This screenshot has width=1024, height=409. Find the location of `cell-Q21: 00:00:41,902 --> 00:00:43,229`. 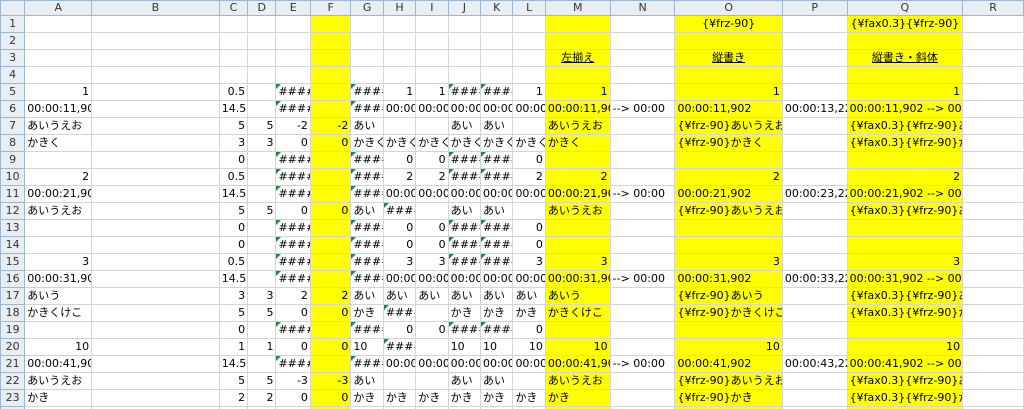

cell-Q21: 00:00:41,902 --> 00:00:43,229 is located at coordinates (905, 364).